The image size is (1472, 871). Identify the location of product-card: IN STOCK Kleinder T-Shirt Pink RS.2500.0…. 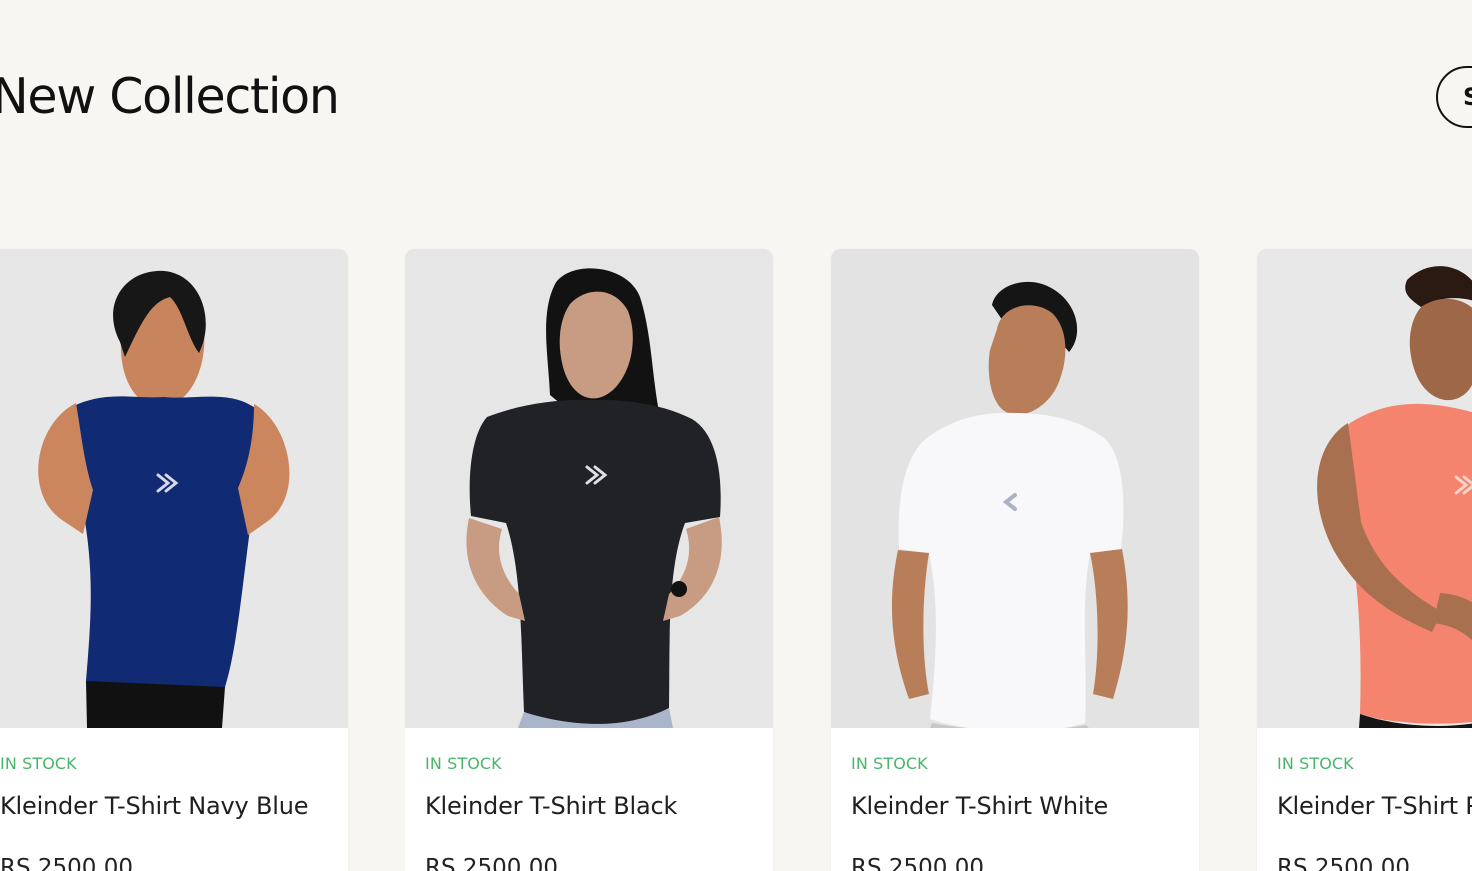
(1364, 560).